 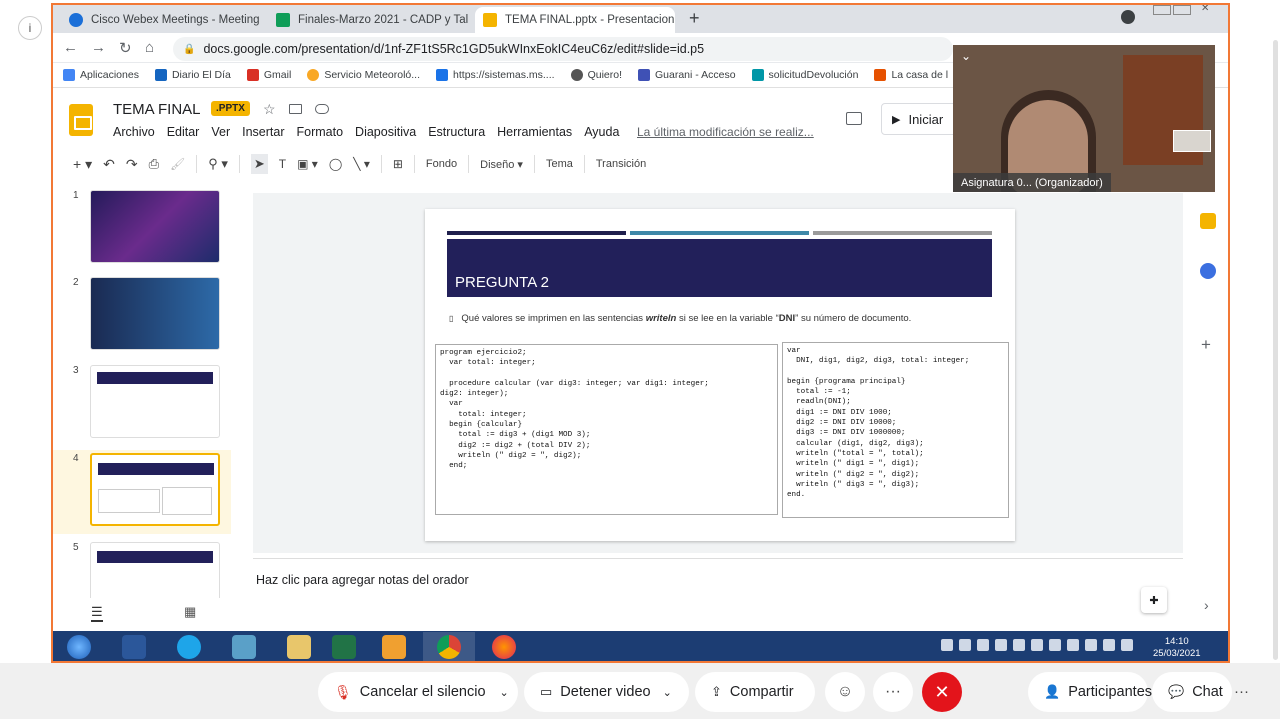 I want to click on menu-archivo: Archivo, so click(x=134, y=132).